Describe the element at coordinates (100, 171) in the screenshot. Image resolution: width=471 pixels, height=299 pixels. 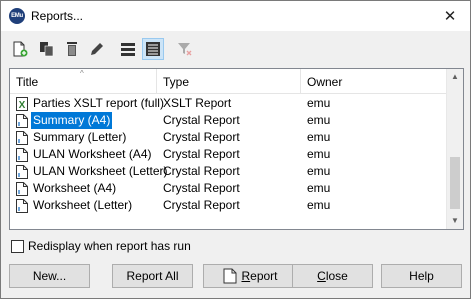
I see `list-item-title-text: ULAN Worksheet (Letter)` at that location.